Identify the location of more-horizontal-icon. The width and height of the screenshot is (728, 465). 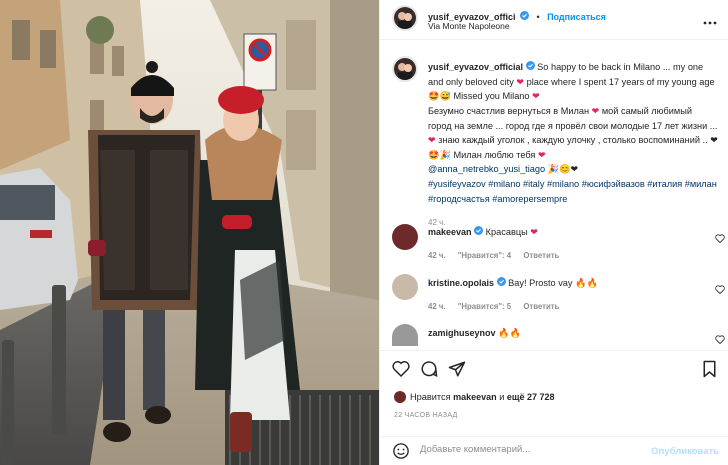
(710, 21).